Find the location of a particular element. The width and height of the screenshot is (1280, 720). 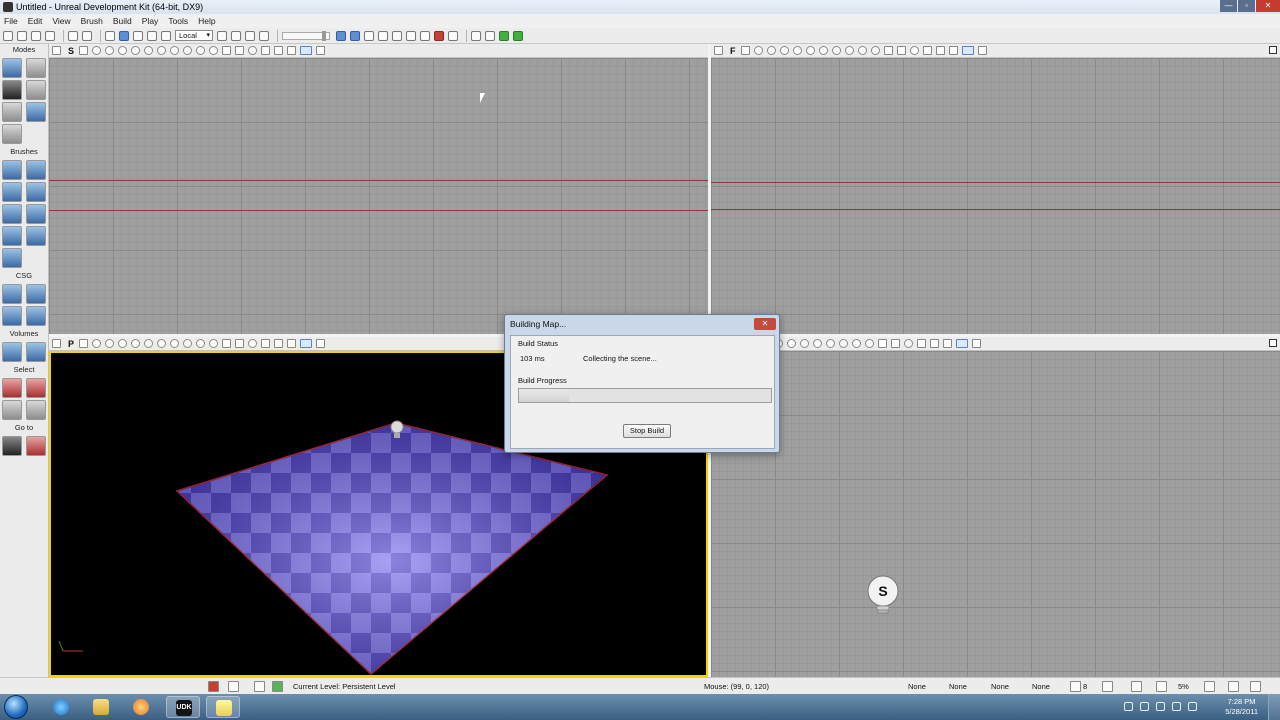

scale-mode-icon is located at coordinates (152, 35).